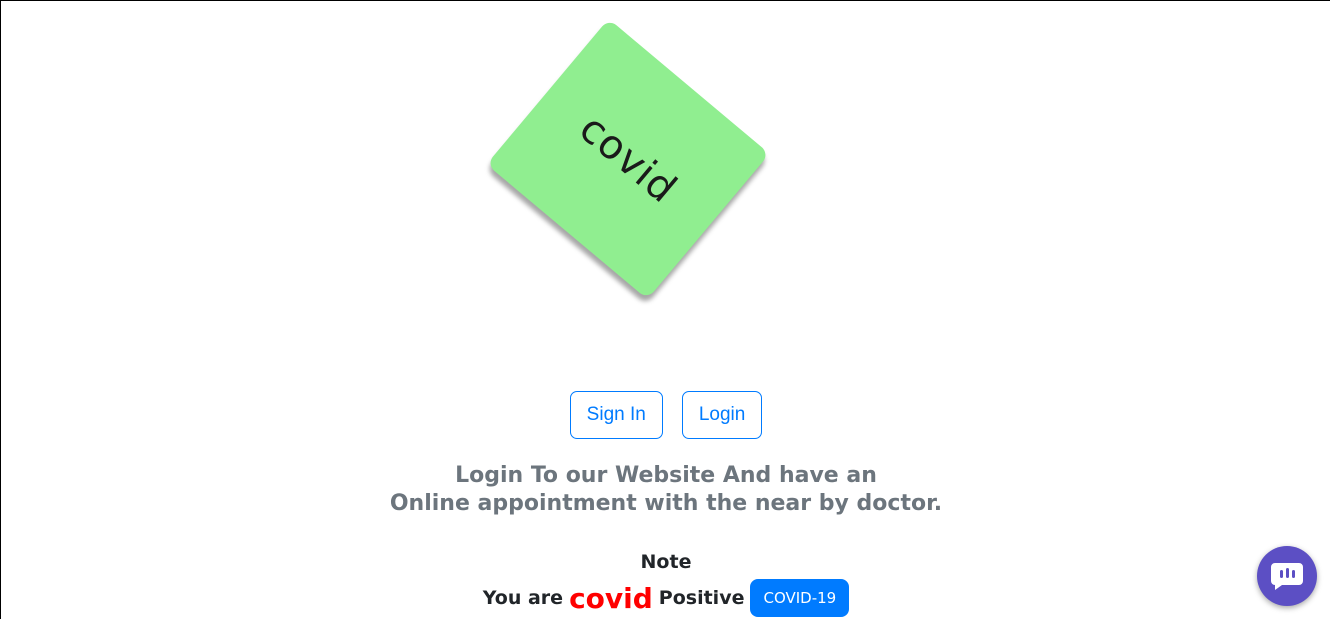  What do you see at coordinates (523, 598) in the screenshot?
I see `note-prefix: You are` at bounding box center [523, 598].